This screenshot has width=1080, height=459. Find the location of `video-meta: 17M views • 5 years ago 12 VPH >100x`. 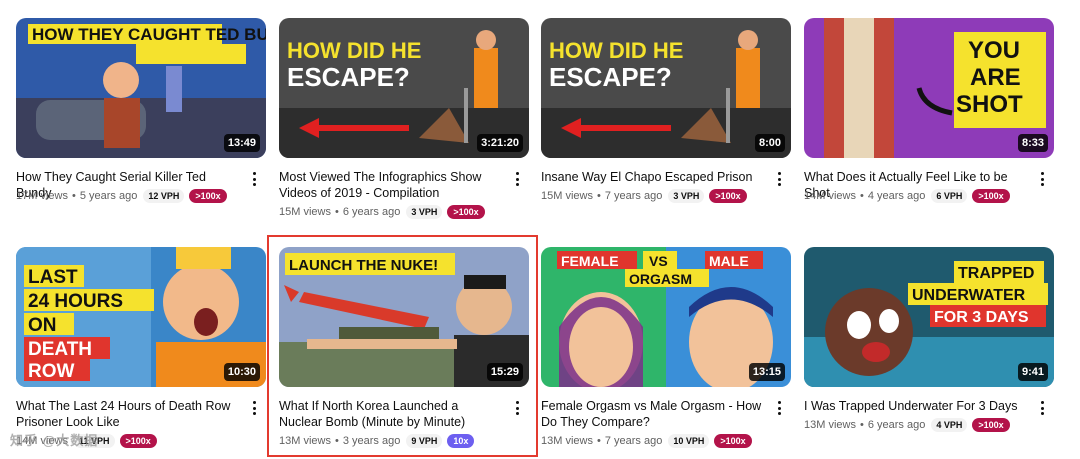

video-meta: 17M views • 5 years ago 12 VPH >100x is located at coordinates (121, 196).